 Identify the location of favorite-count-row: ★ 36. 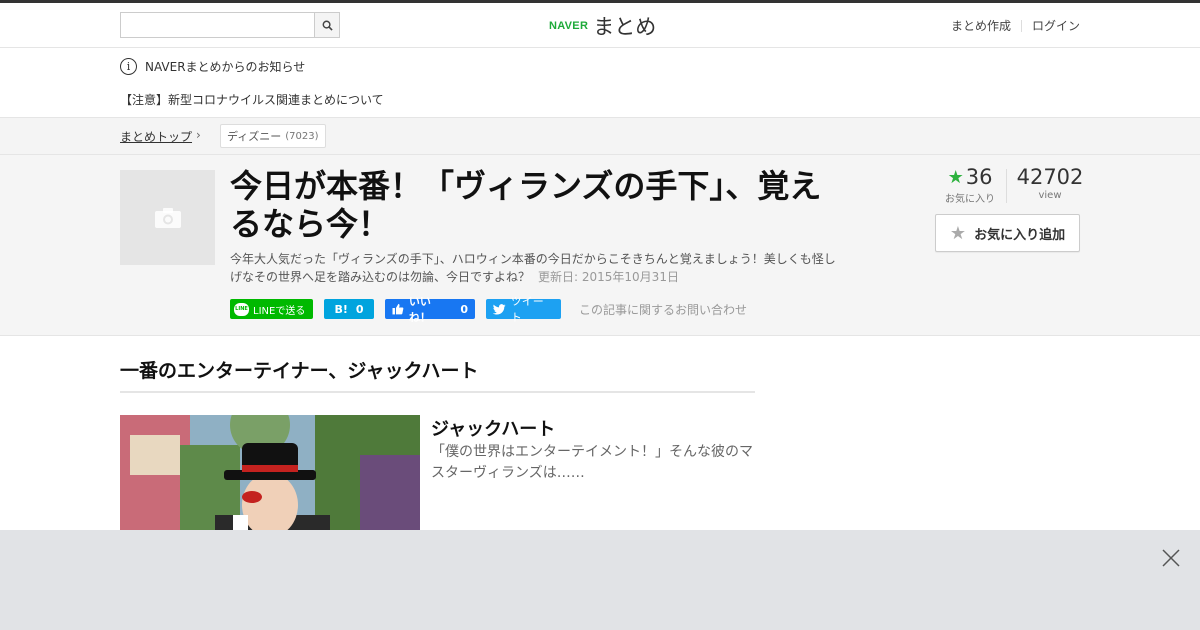
(970, 177).